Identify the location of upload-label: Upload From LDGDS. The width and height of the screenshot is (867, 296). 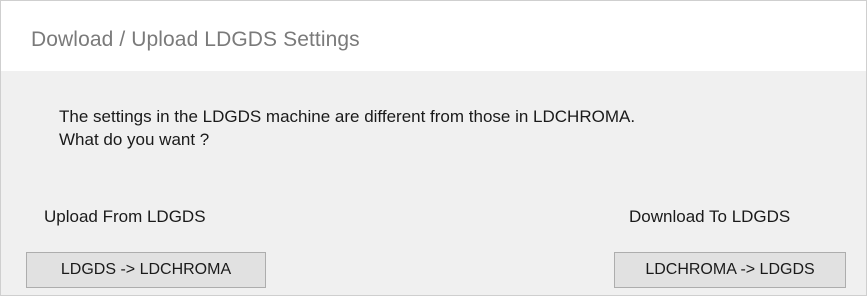
(125, 216).